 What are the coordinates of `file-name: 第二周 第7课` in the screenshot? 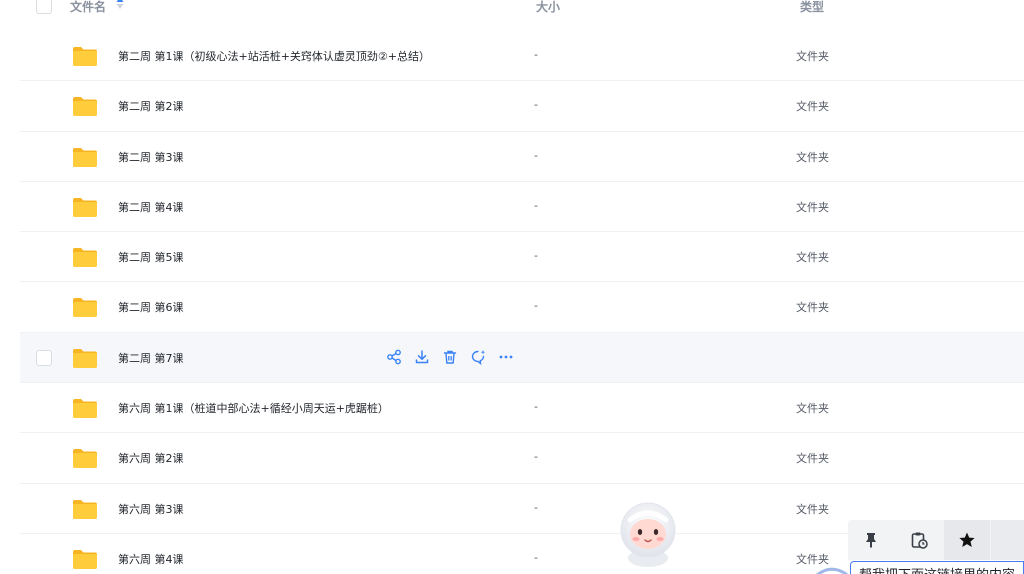 It's located at (151, 358).